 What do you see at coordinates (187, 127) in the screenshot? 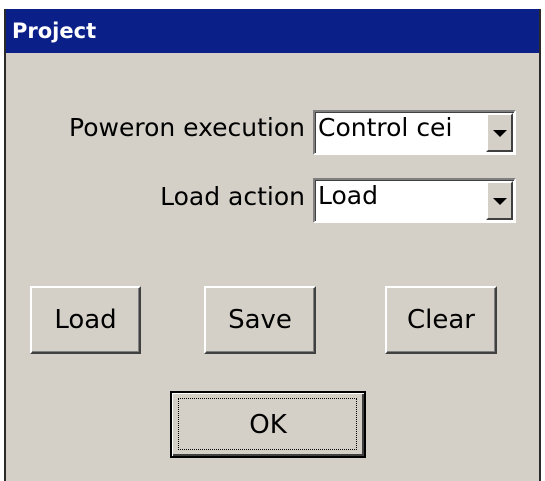
I see `poweron-execution-label: Poweron execution` at bounding box center [187, 127].